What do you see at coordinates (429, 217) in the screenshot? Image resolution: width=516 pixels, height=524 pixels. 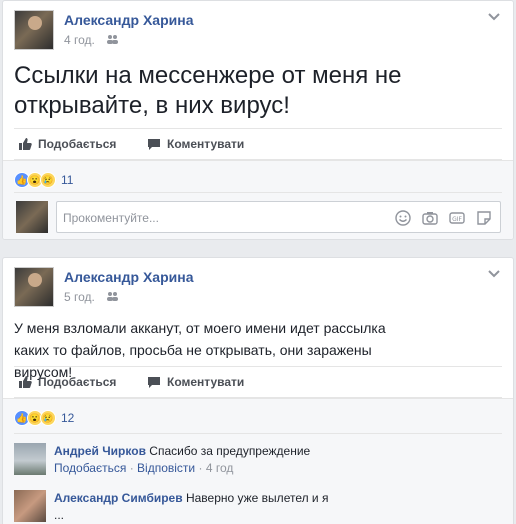 I see `camera-icon` at bounding box center [429, 217].